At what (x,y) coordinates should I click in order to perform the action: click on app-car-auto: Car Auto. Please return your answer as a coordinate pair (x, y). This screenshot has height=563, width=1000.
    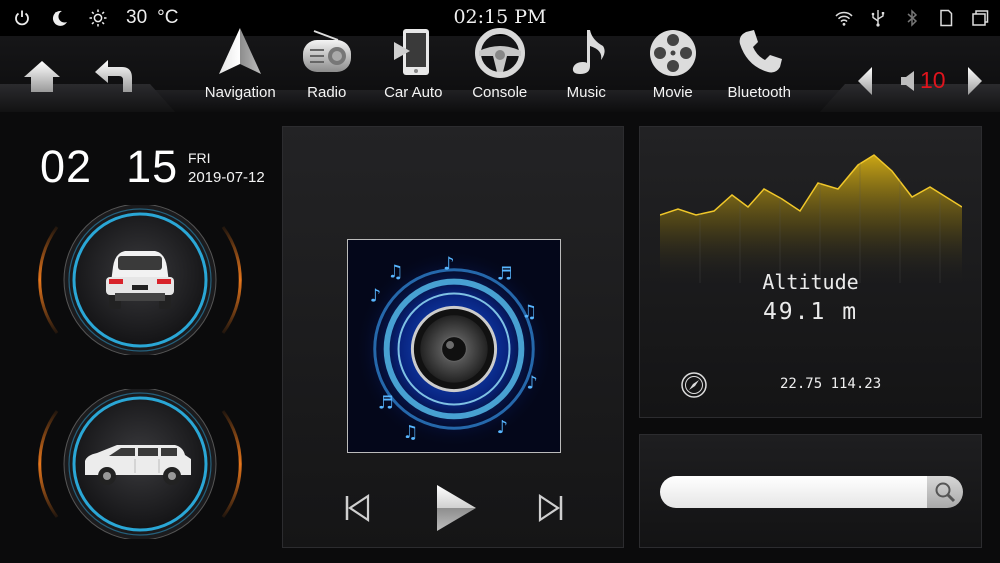
    Looking at the image, I should click on (413, 68).